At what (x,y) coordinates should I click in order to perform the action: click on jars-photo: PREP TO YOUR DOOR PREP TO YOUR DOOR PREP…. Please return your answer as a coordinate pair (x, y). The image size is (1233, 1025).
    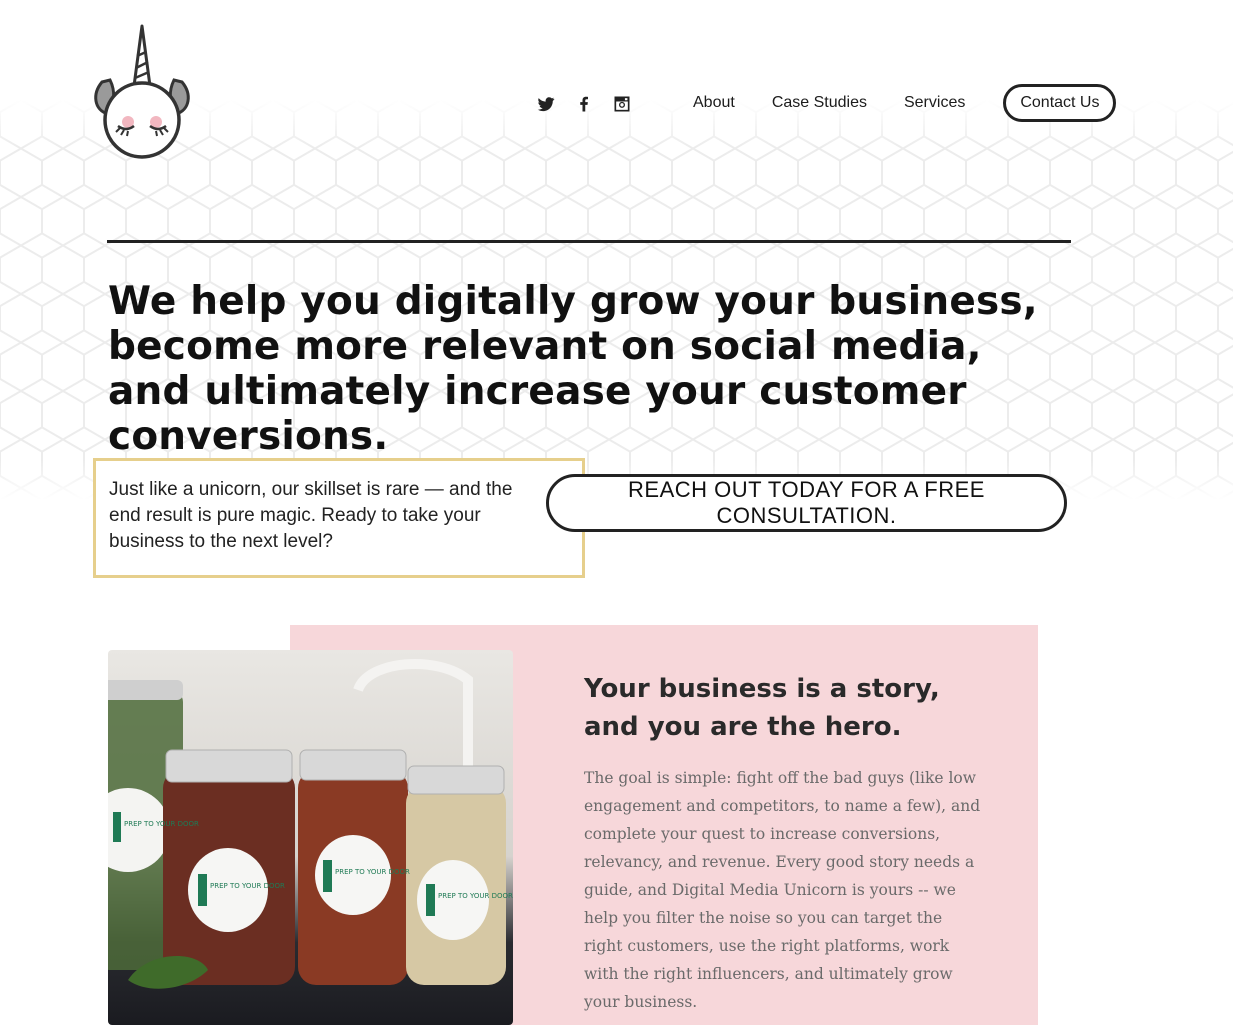
    Looking at the image, I should click on (310, 837).